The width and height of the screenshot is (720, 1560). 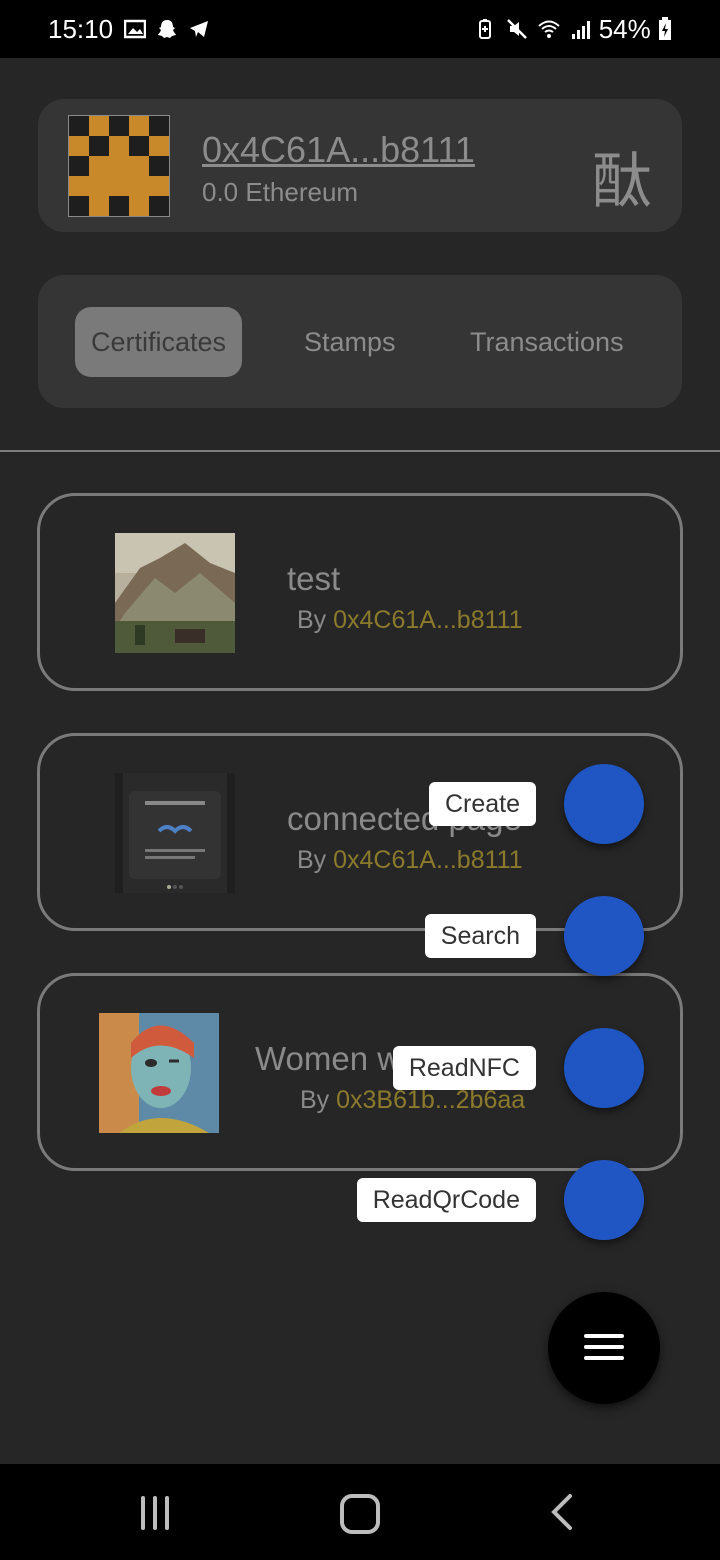 What do you see at coordinates (280, 192) in the screenshot?
I see `wallet-balance: 0.0 Ethereum` at bounding box center [280, 192].